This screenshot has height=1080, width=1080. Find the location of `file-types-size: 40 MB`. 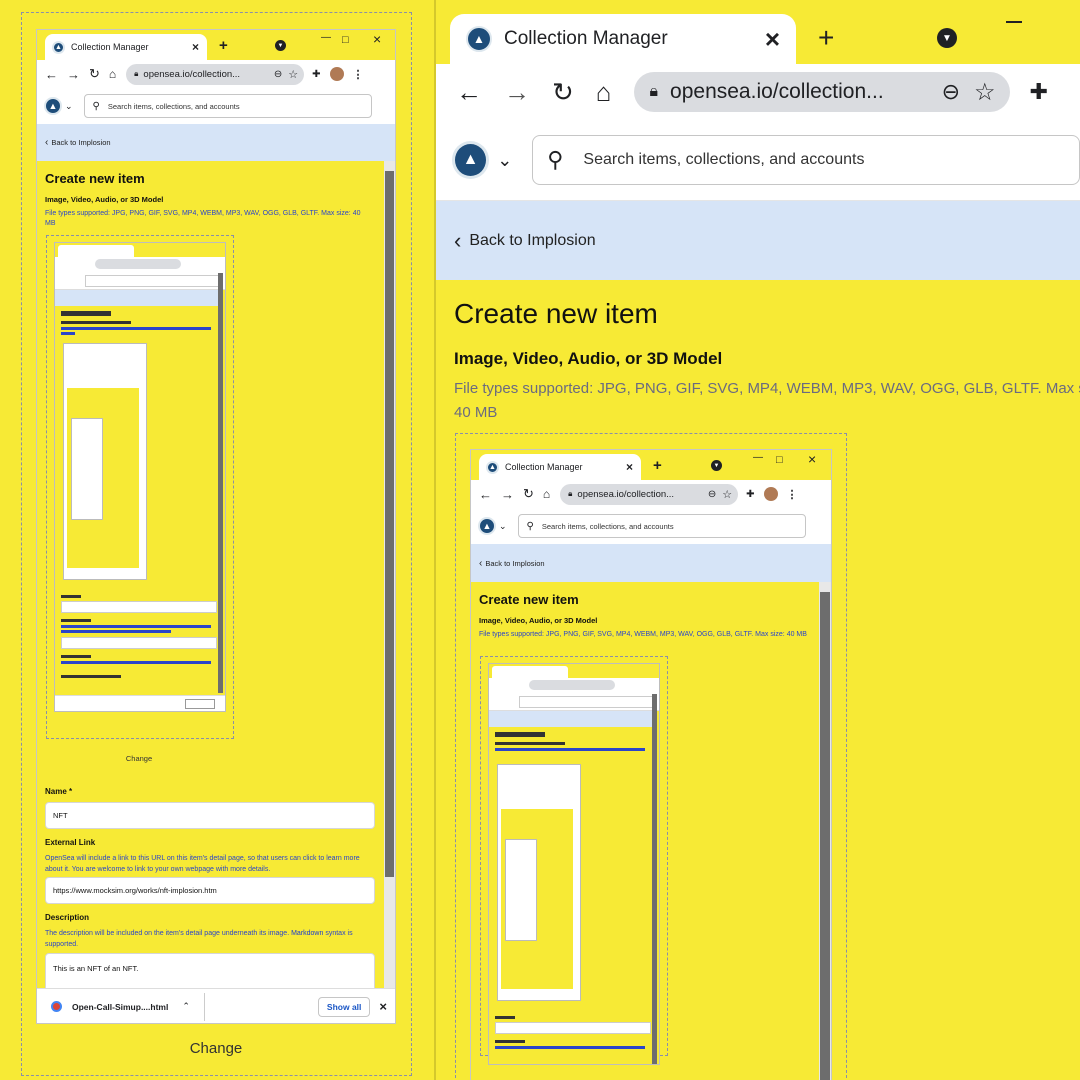

file-types-size: 40 MB is located at coordinates (476, 412).